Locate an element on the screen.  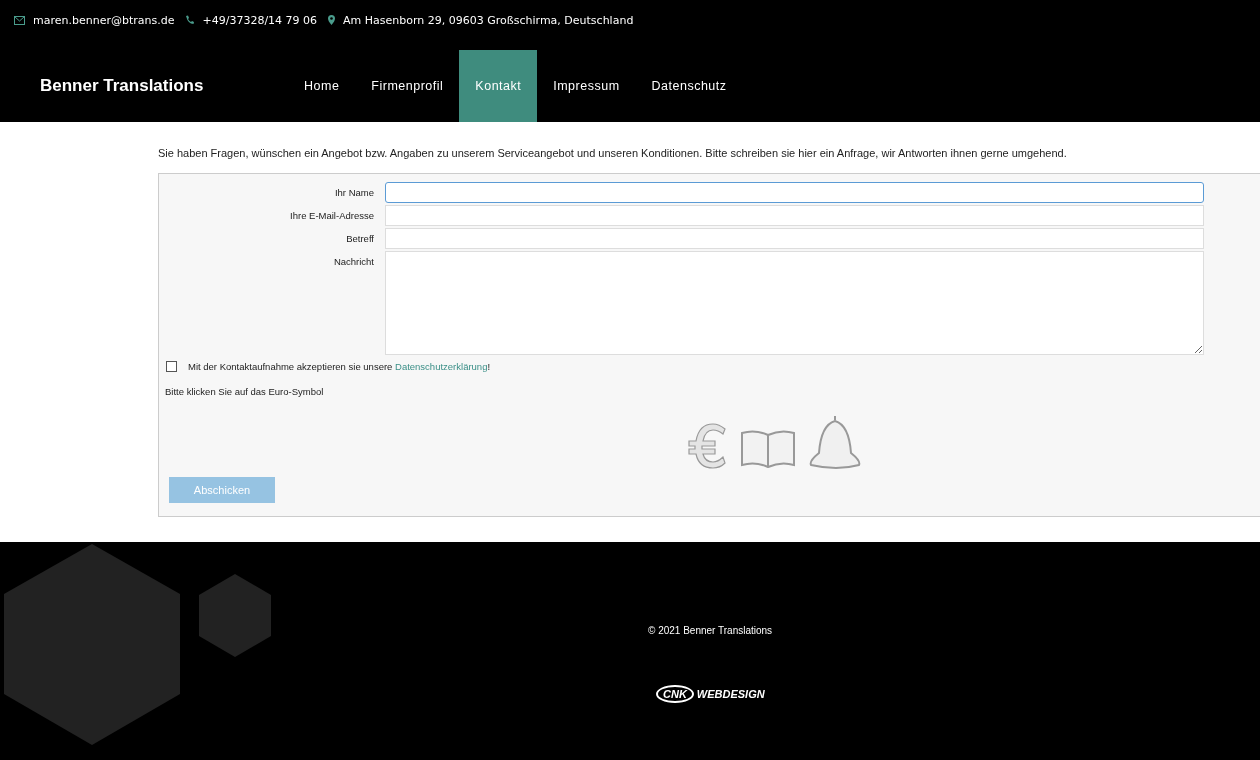
nav-tab: Home is located at coordinates (322, 86).